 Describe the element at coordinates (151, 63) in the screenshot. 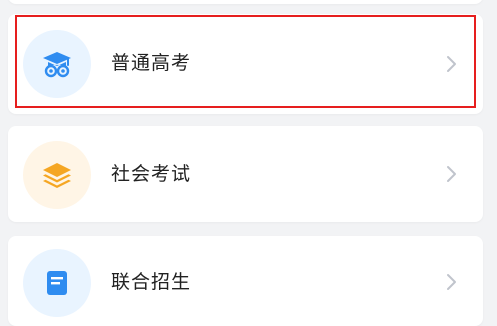

I see `menu-item-label: 普通高考` at that location.